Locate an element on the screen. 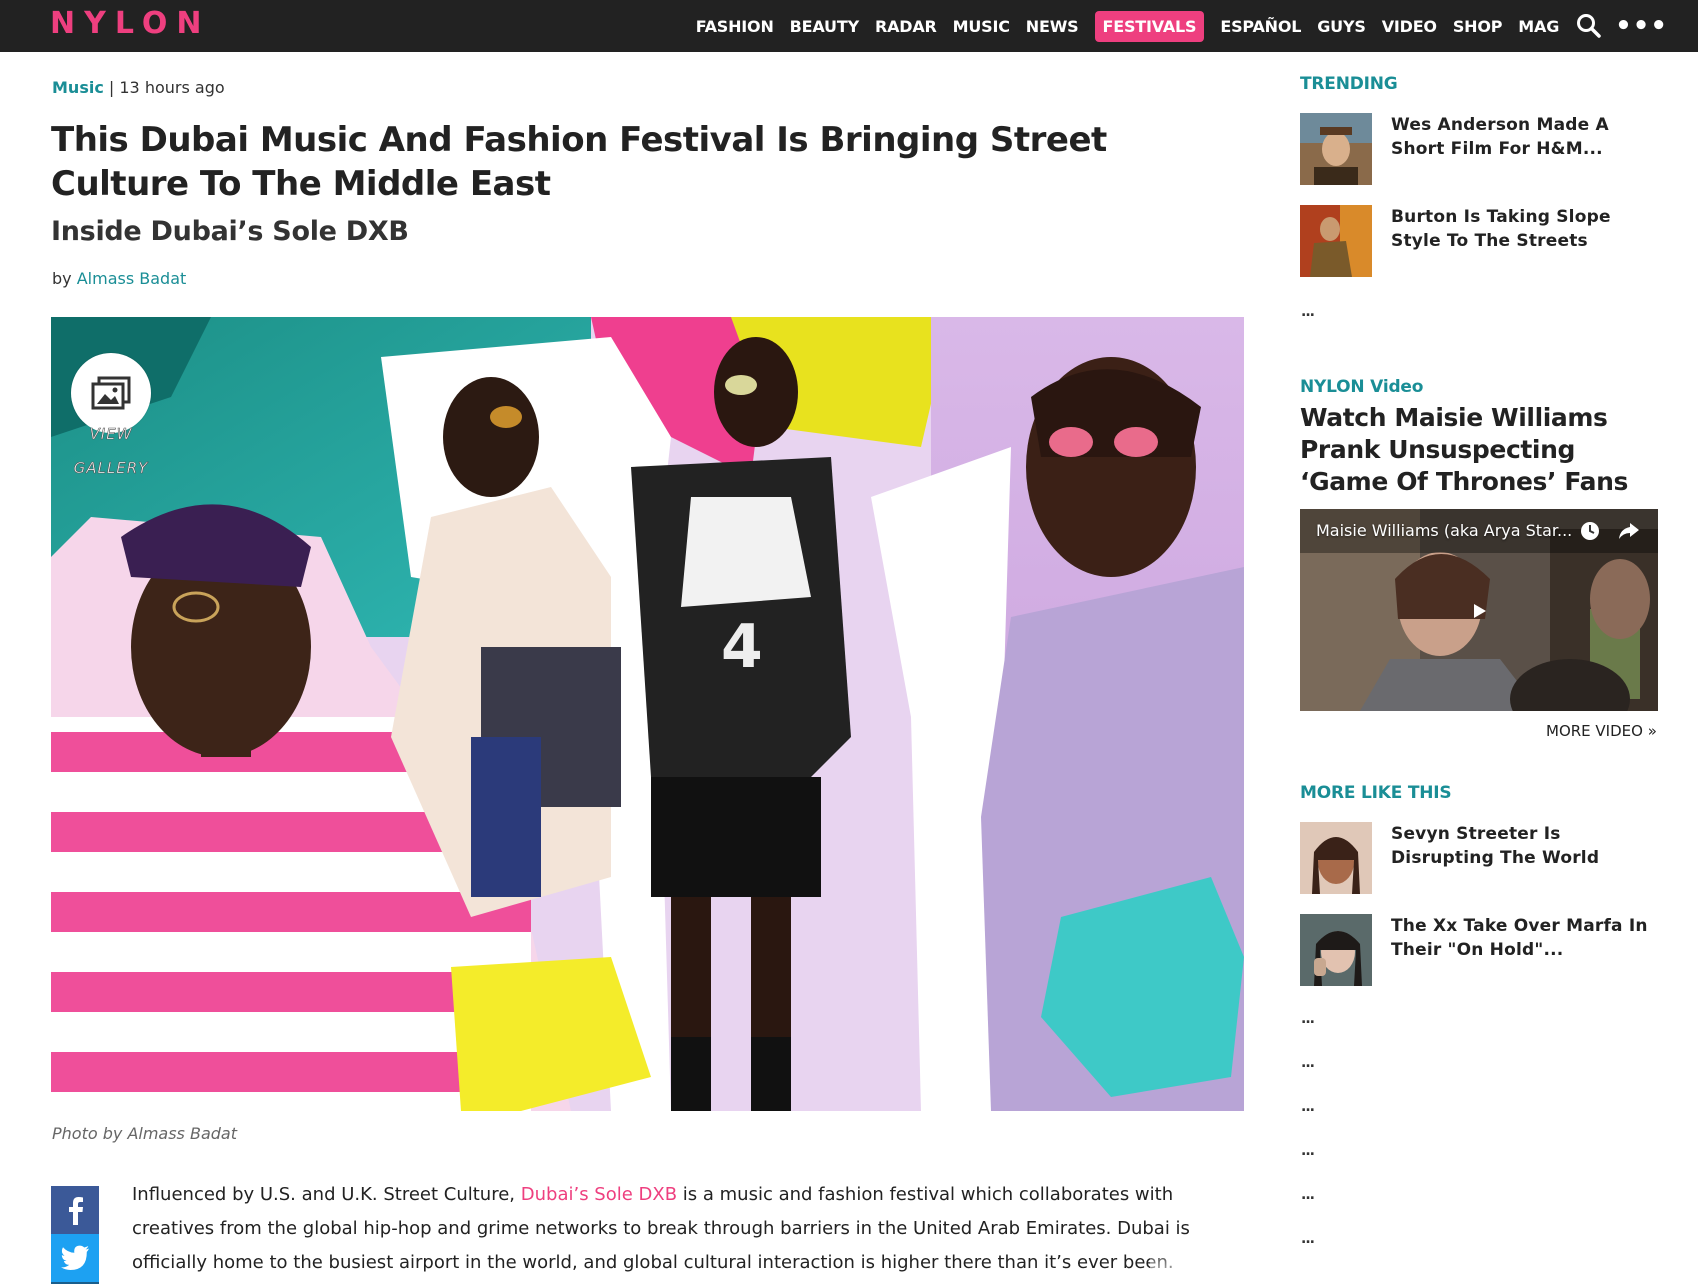  article-subtitle: Inside Dubai’s Sole DXB is located at coordinates (230, 231).